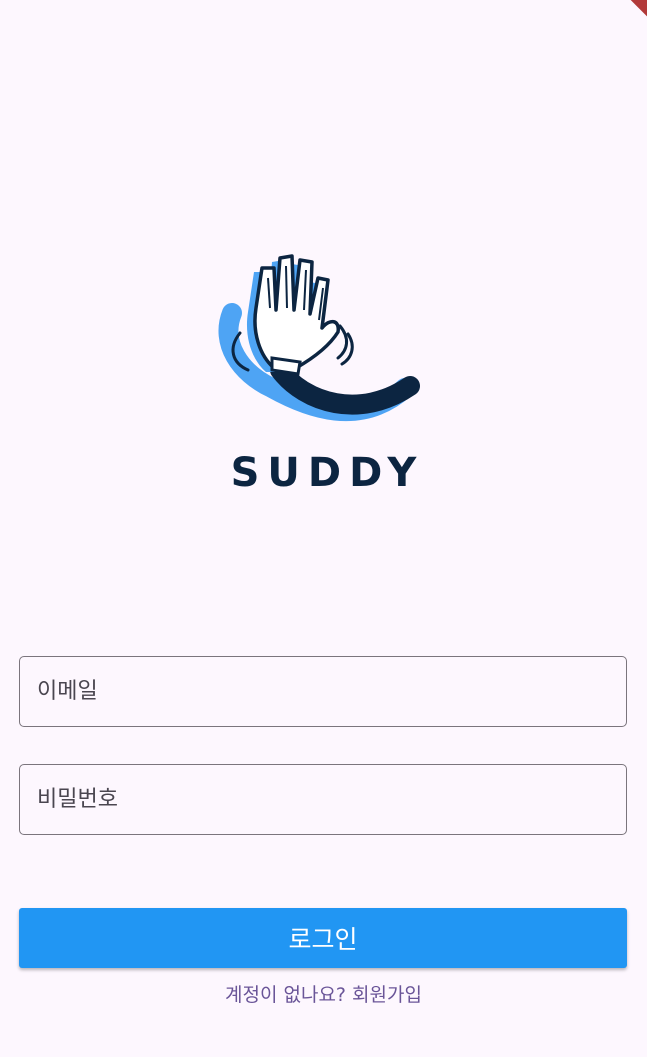  What do you see at coordinates (323, 993) in the screenshot?
I see `signup-link: 계정이 없나요? 회원가입` at bounding box center [323, 993].